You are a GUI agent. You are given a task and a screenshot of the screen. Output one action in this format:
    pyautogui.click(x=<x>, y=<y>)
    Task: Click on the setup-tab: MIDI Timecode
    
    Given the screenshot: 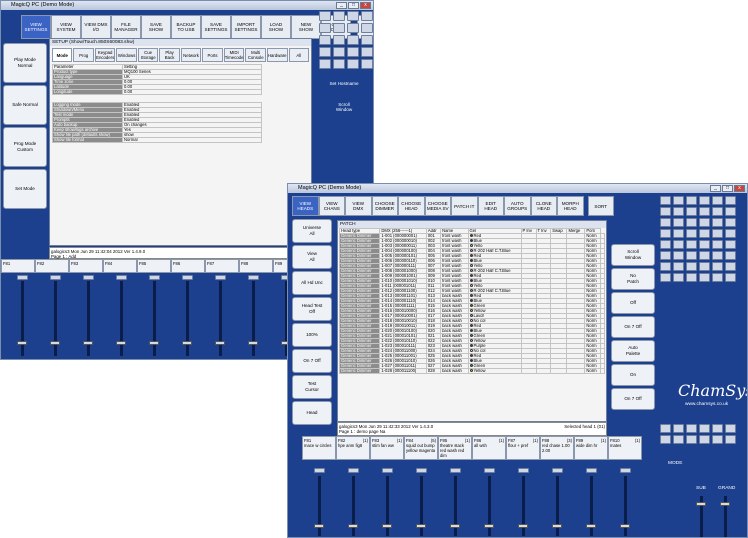 What is the action you would take?
    pyautogui.click(x=234, y=55)
    